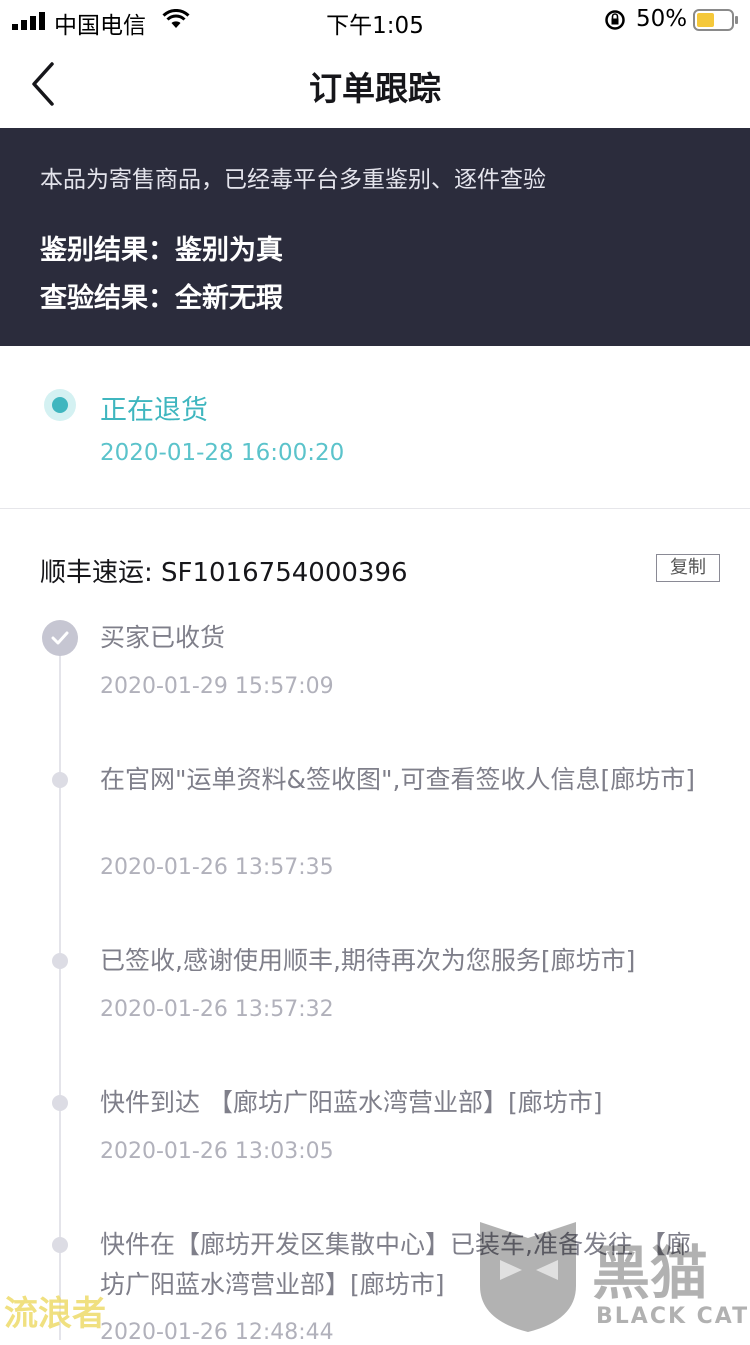  Describe the element at coordinates (217, 686) in the screenshot. I see `timeline-event-time: 2020-01-29 15:57:09` at that location.